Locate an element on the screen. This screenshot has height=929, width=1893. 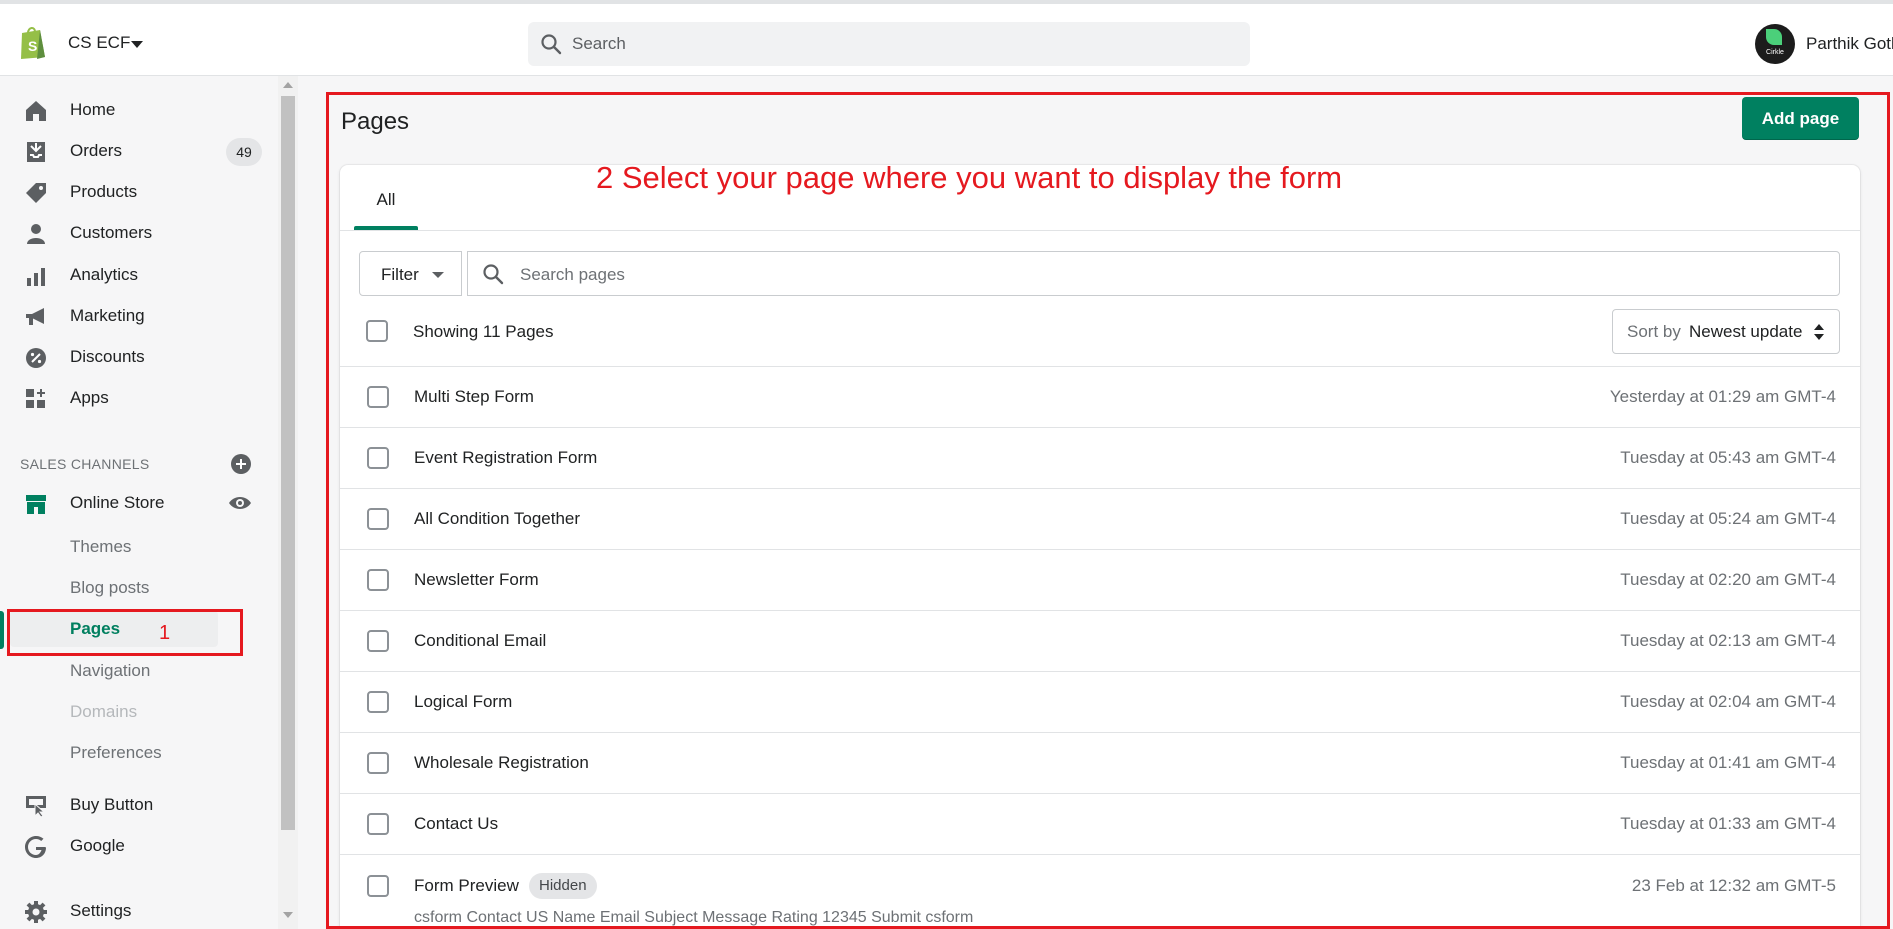
apps-icon is located at coordinates (35, 398).